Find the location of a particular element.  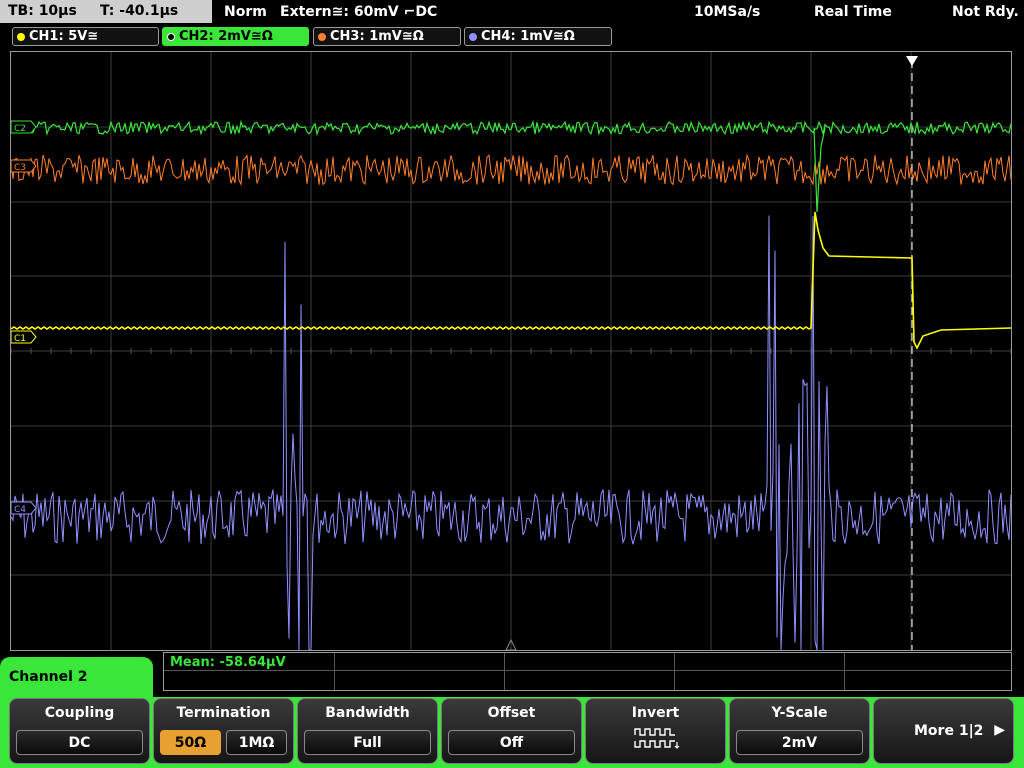

measurement-divider is located at coordinates (587, 670).